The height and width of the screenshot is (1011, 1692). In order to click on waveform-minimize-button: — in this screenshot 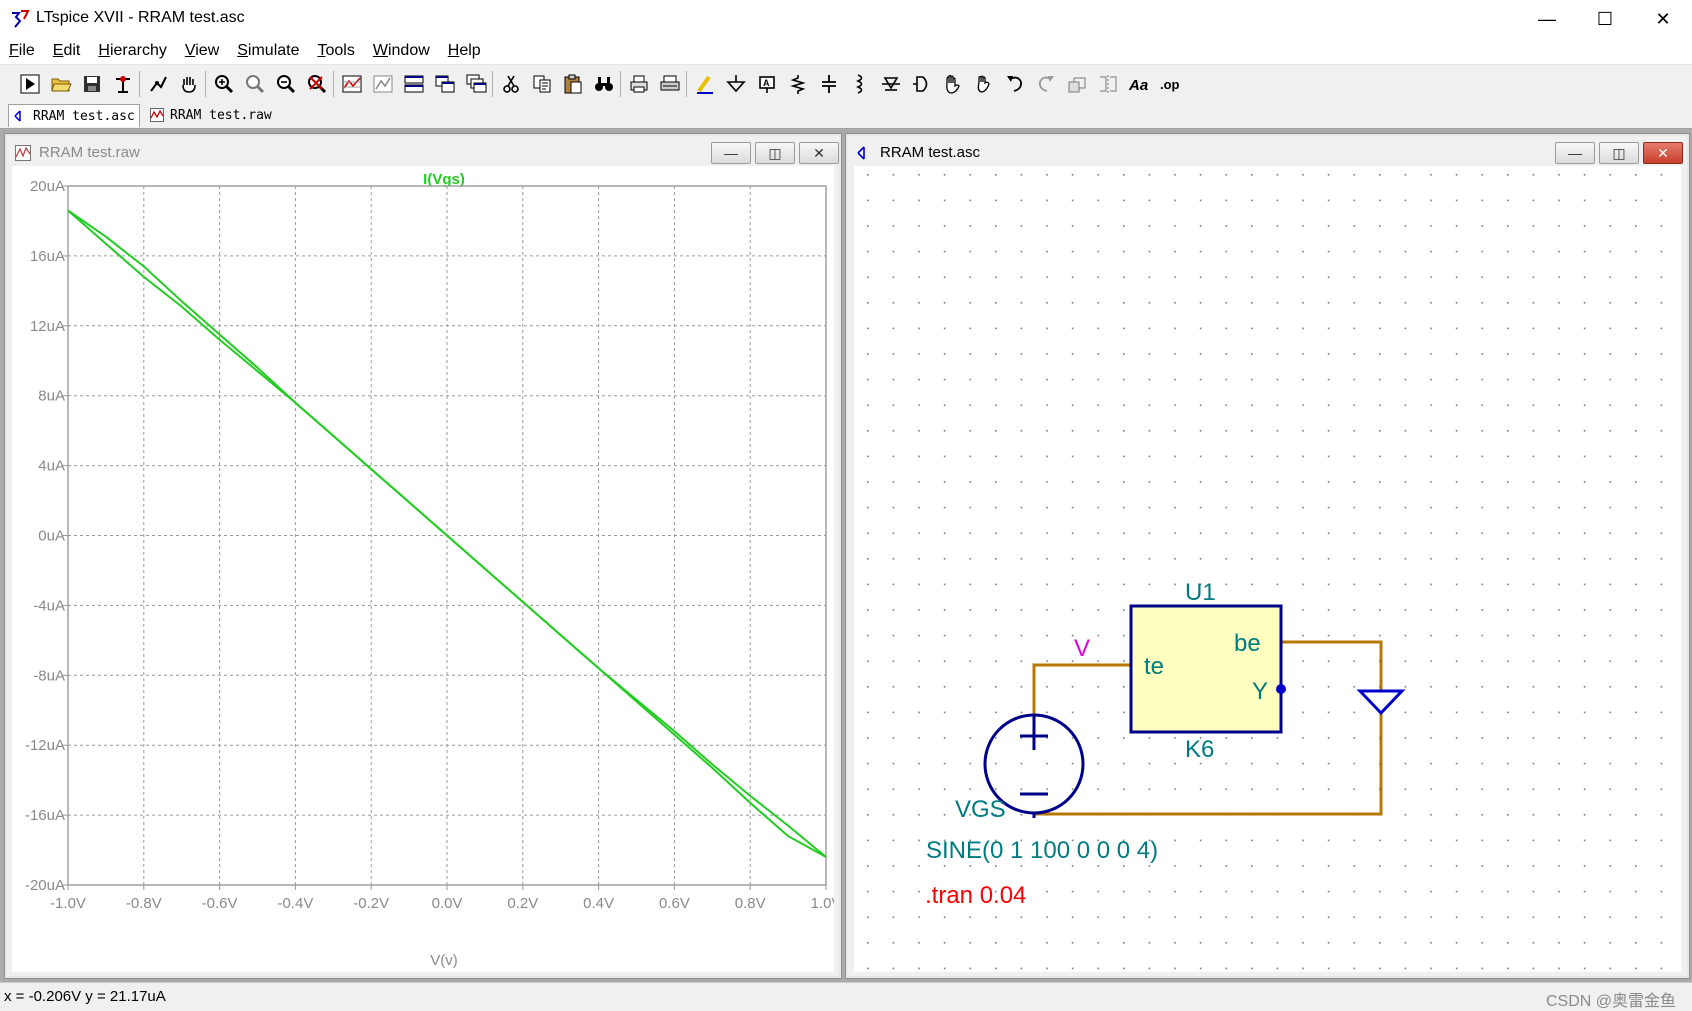, I will do `click(731, 153)`.